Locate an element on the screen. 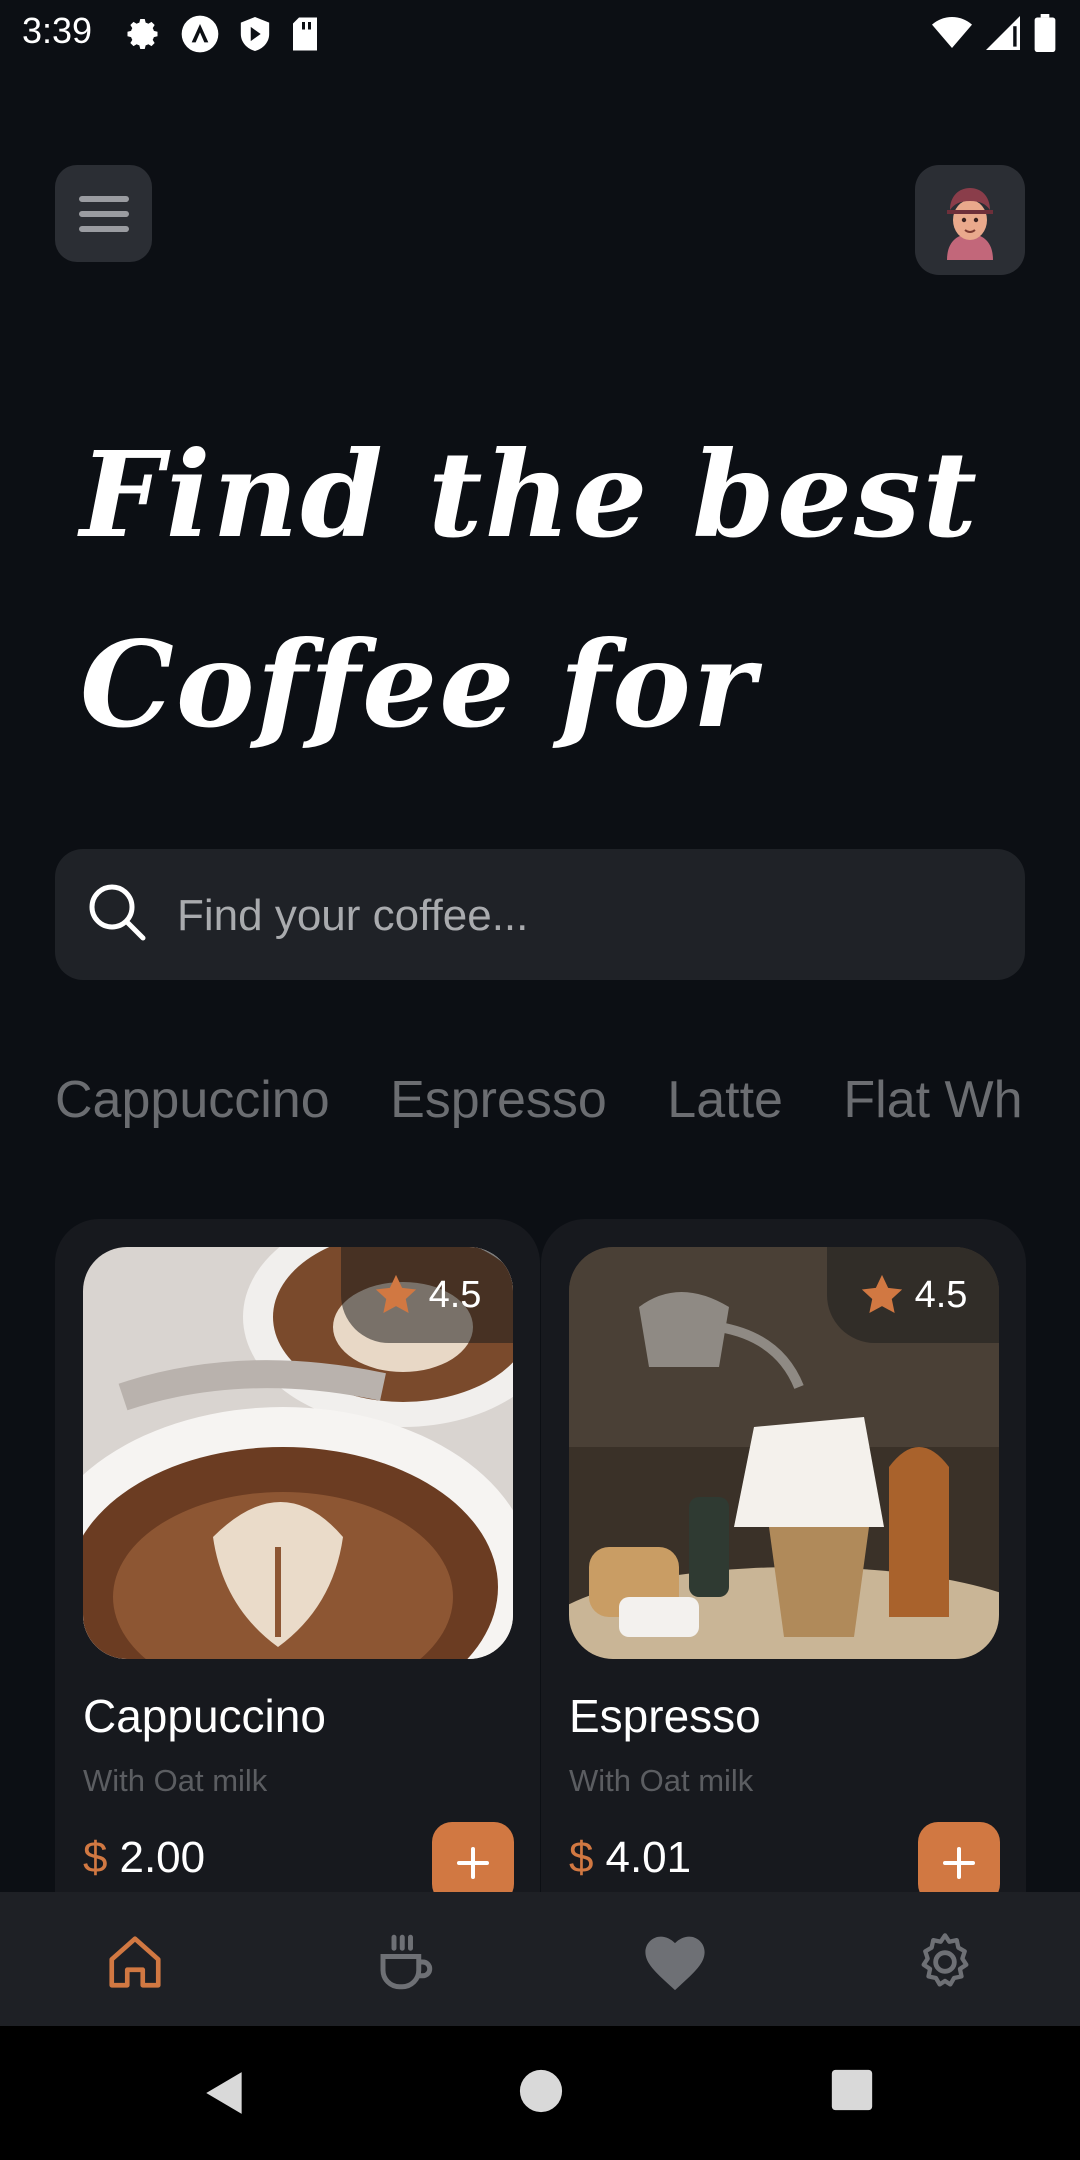 This screenshot has height=2160, width=1080. avatar is located at coordinates (970, 224).